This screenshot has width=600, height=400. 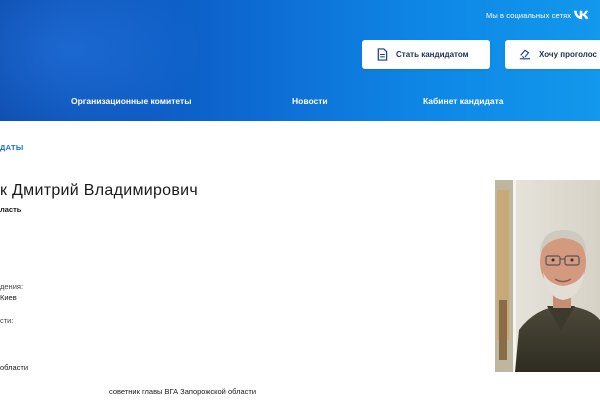 I want to click on want-to-vote-button: Хочу проголос, so click(x=552, y=54).